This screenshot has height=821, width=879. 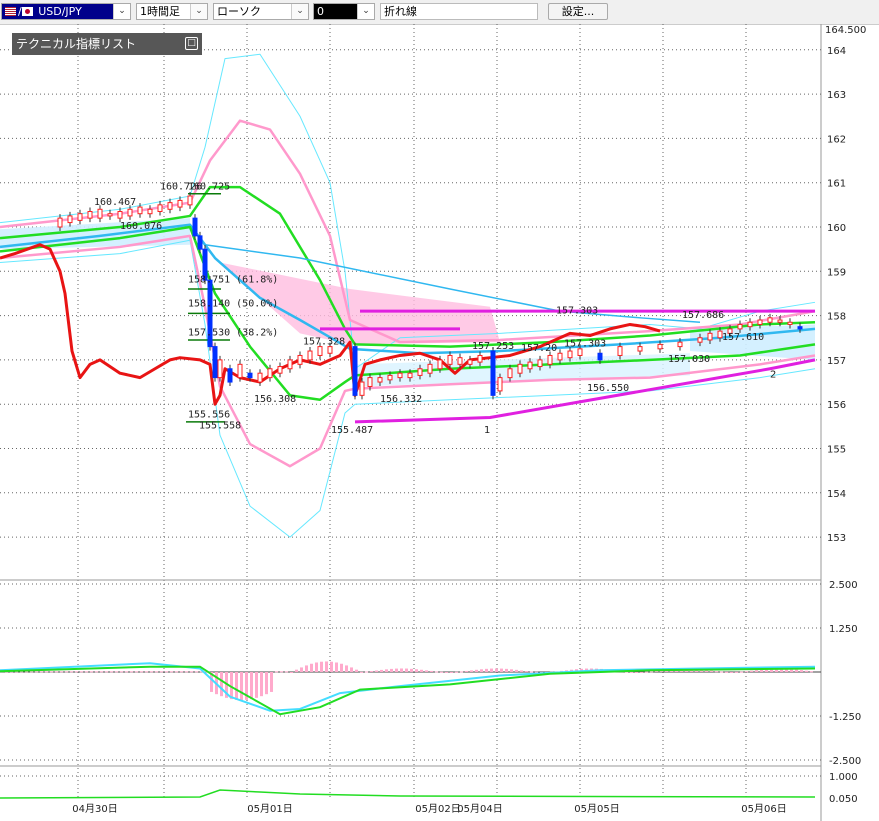 What do you see at coordinates (843, 777) in the screenshot?
I see `rsi-tick-label: 1.000` at bounding box center [843, 777].